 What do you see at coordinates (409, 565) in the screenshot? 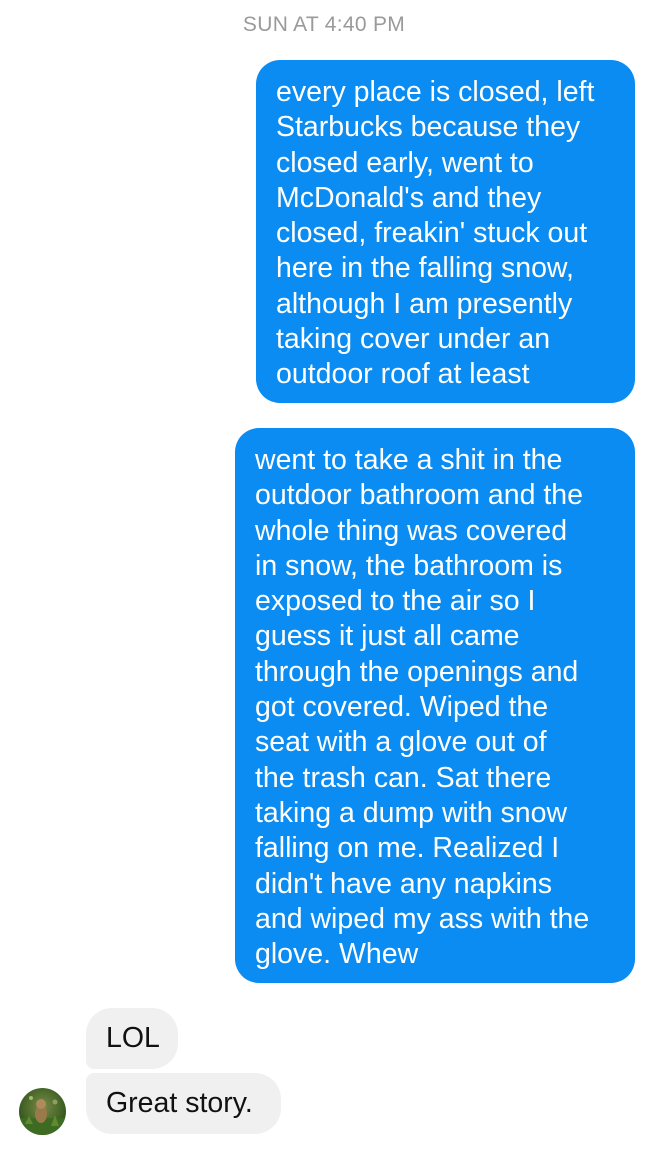
I see `message-text-line: in snow, the bathroom is` at bounding box center [409, 565].